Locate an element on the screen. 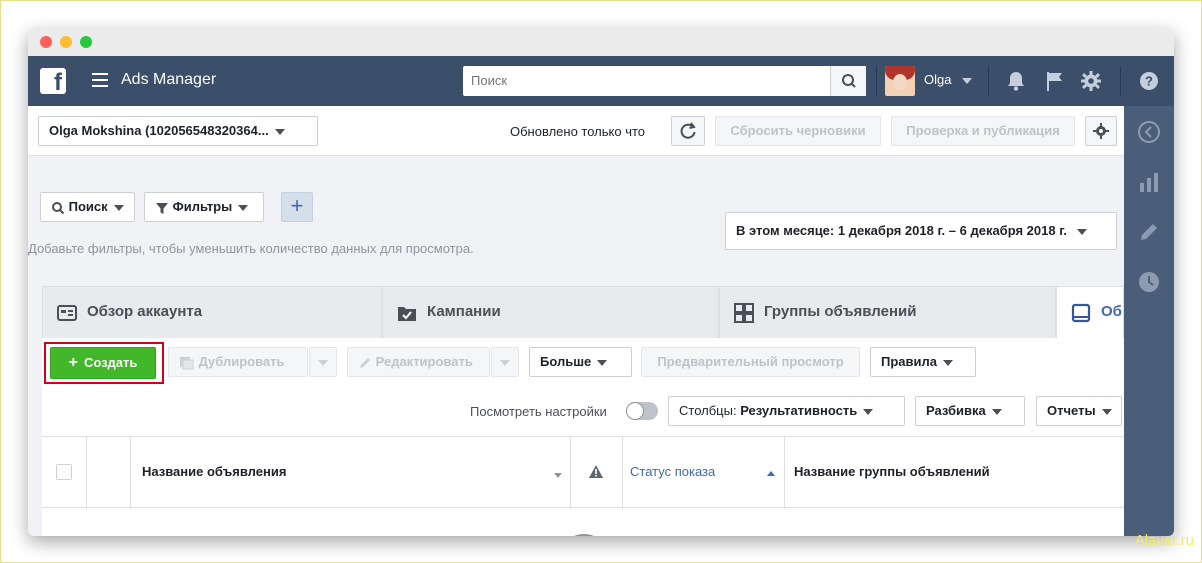  folder-check-icon is located at coordinates (407, 314).